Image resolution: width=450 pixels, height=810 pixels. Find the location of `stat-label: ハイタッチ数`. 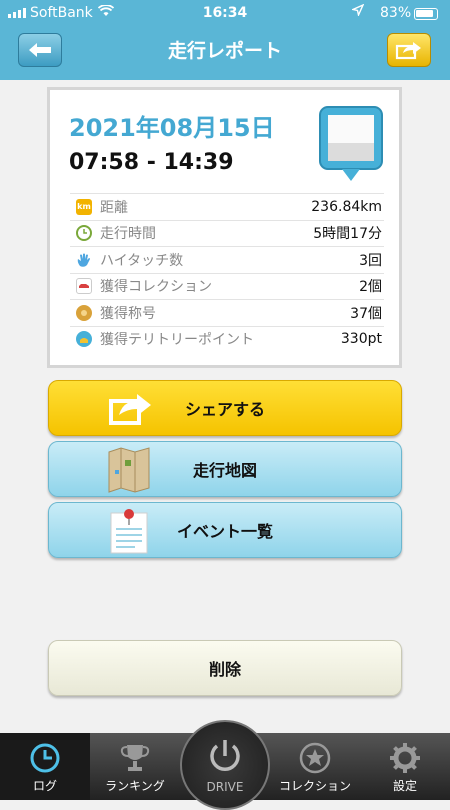

stat-label: ハイタッチ数 is located at coordinates (142, 260).